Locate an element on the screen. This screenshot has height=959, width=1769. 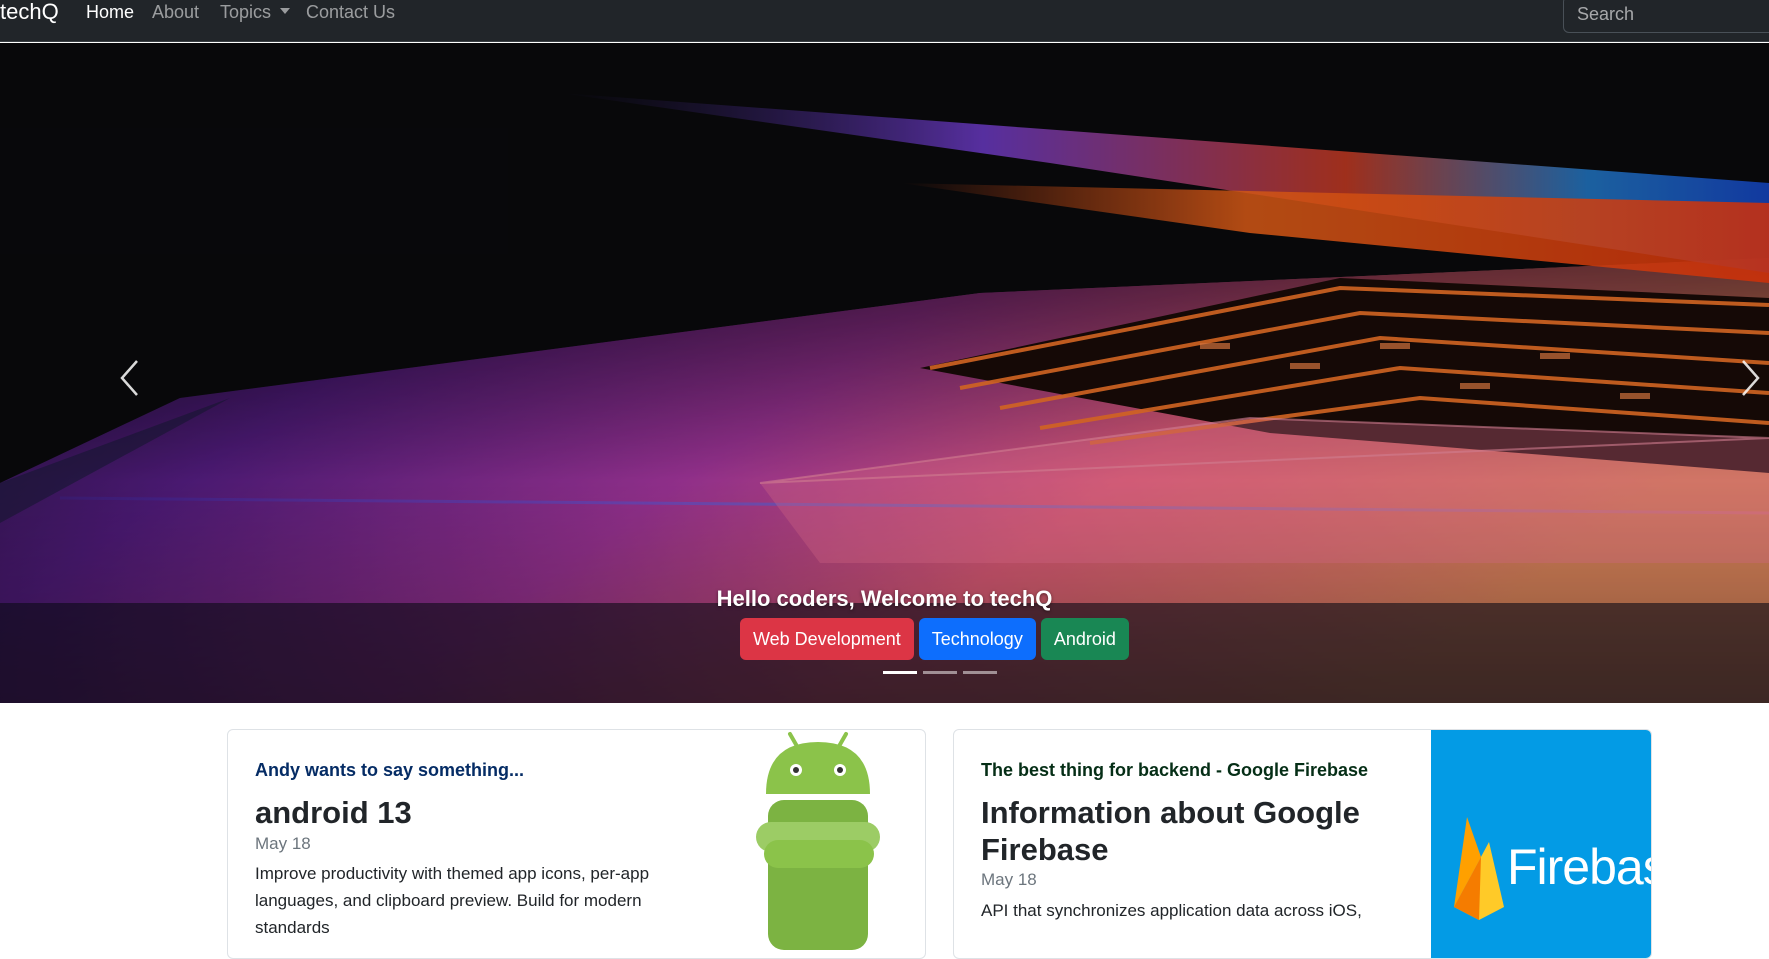
chevron-right-icon is located at coordinates (1751, 378).